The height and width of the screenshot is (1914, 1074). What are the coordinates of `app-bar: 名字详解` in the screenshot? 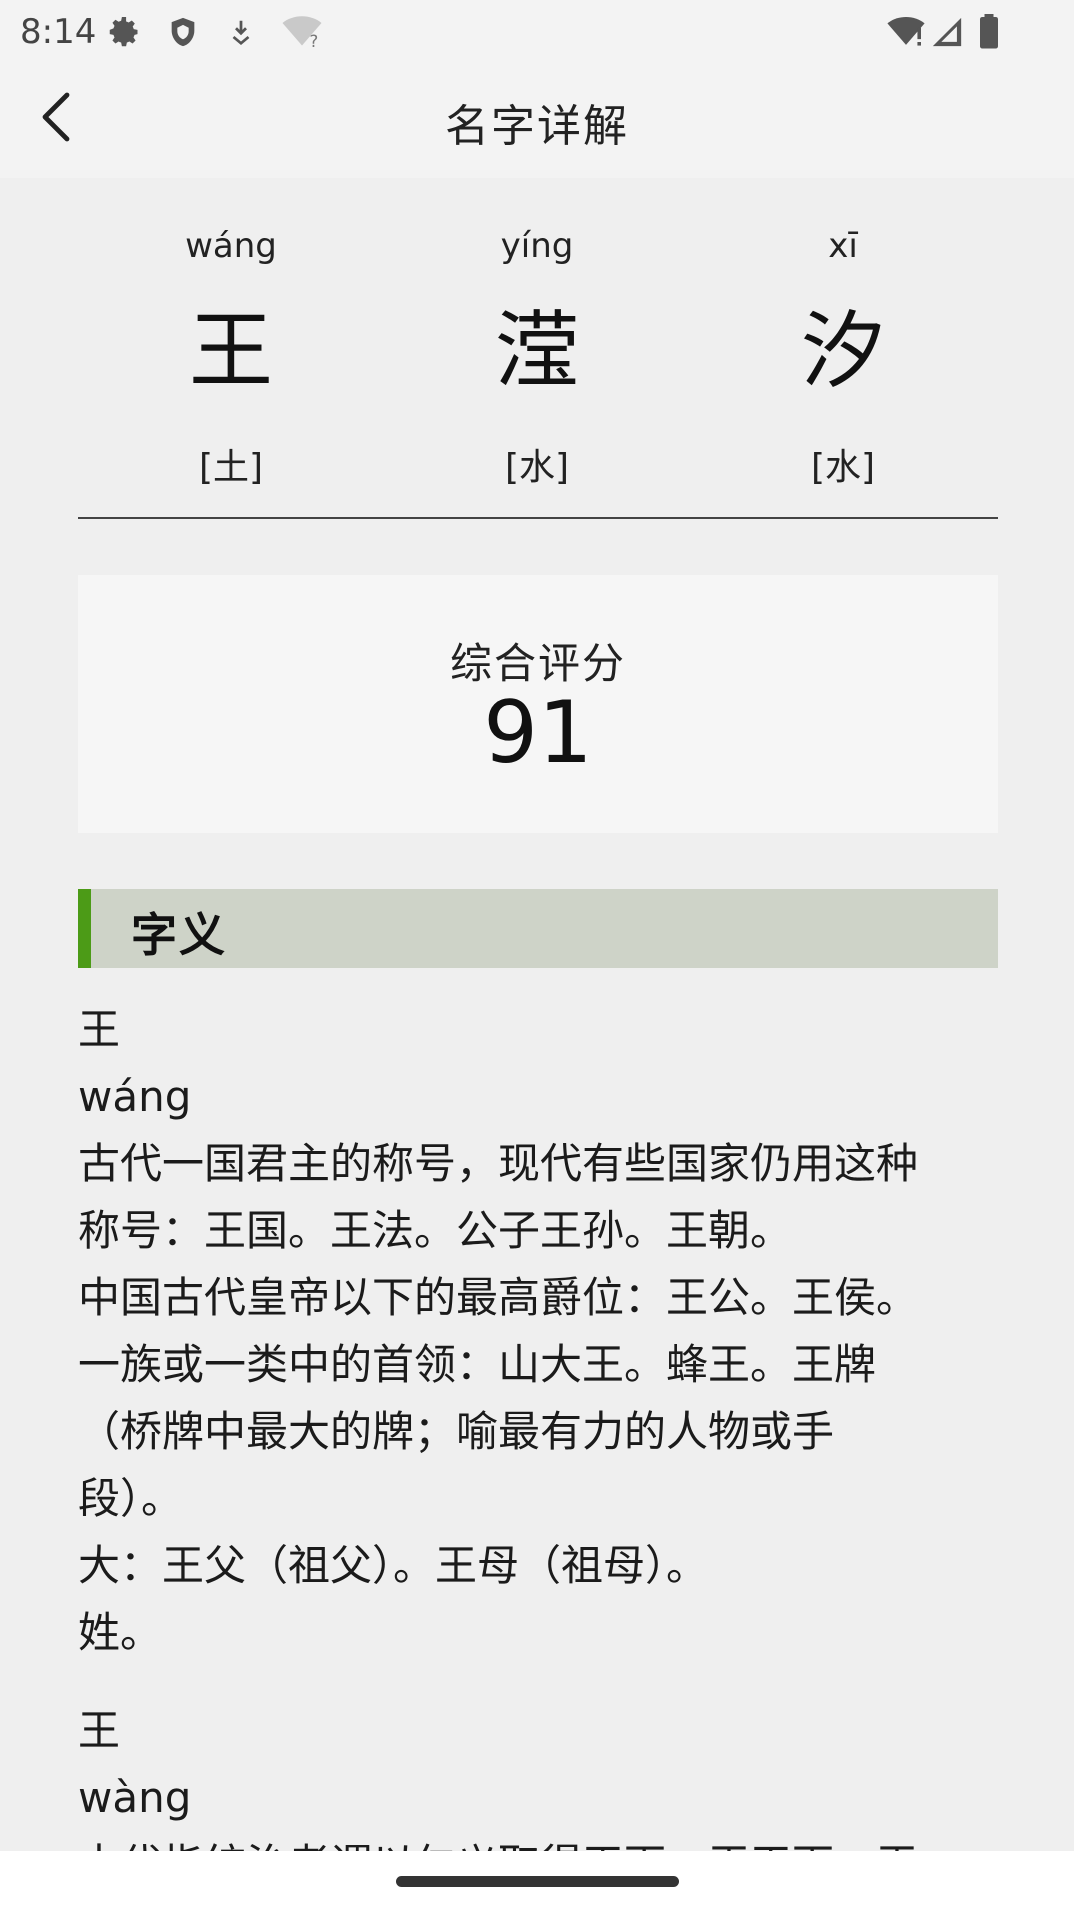 It's located at (537, 121).